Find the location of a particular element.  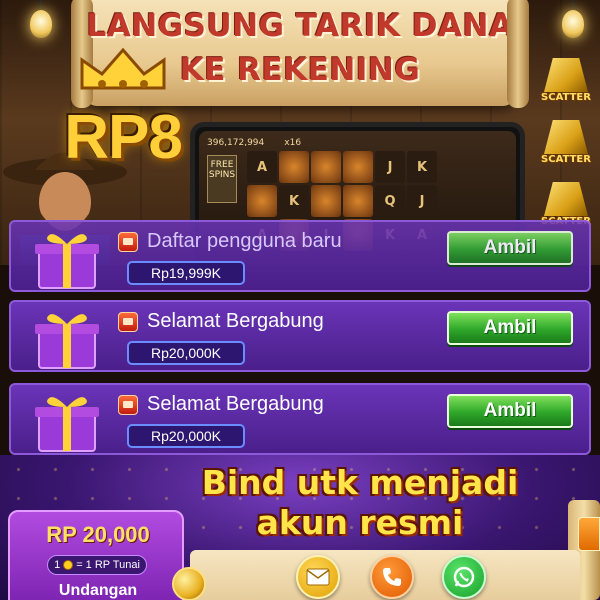

bind-heading-line-2: akun resmi is located at coordinates (360, 522).